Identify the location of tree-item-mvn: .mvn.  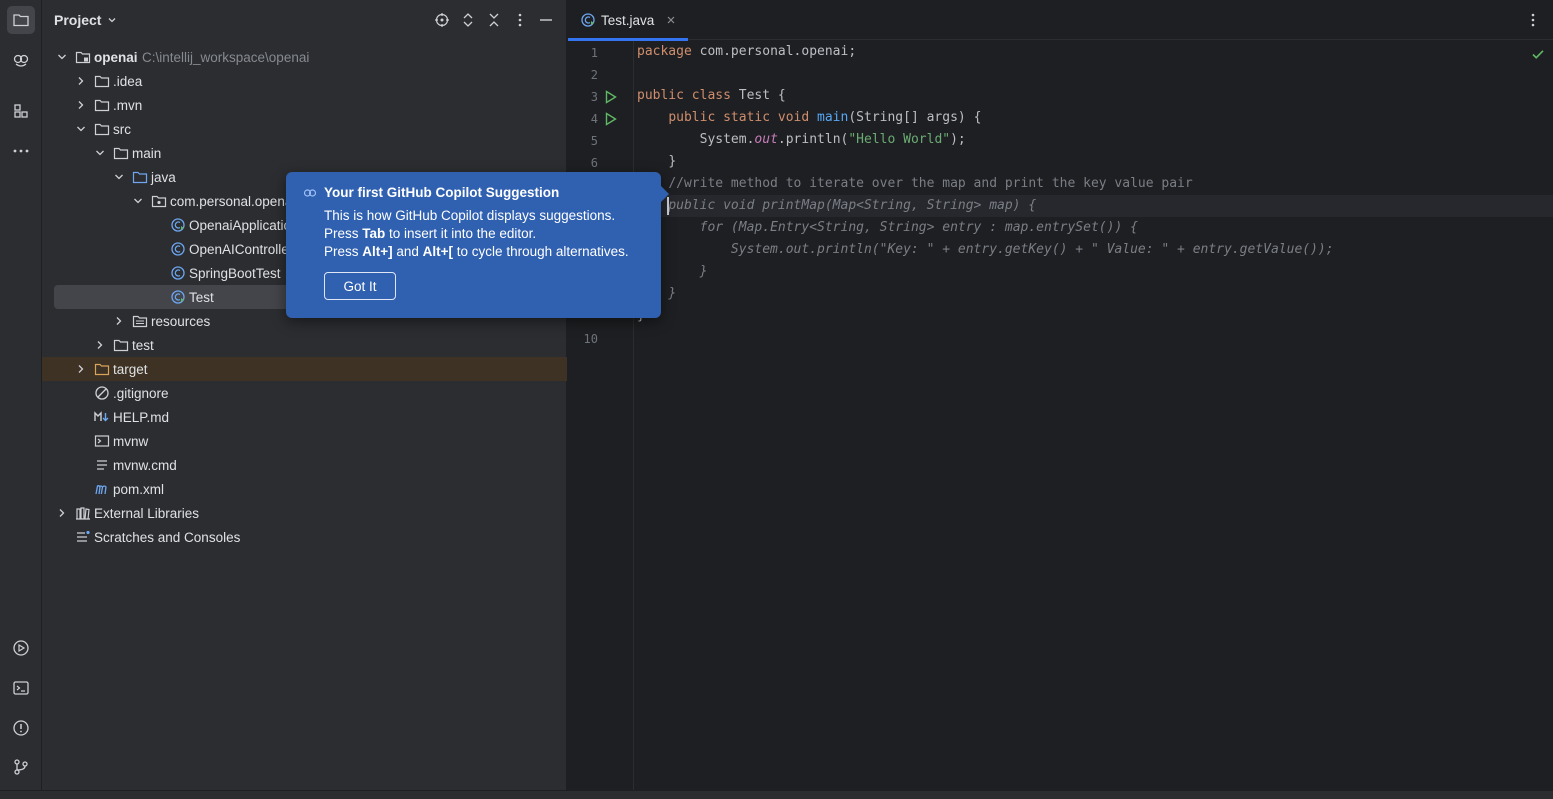
(304, 105).